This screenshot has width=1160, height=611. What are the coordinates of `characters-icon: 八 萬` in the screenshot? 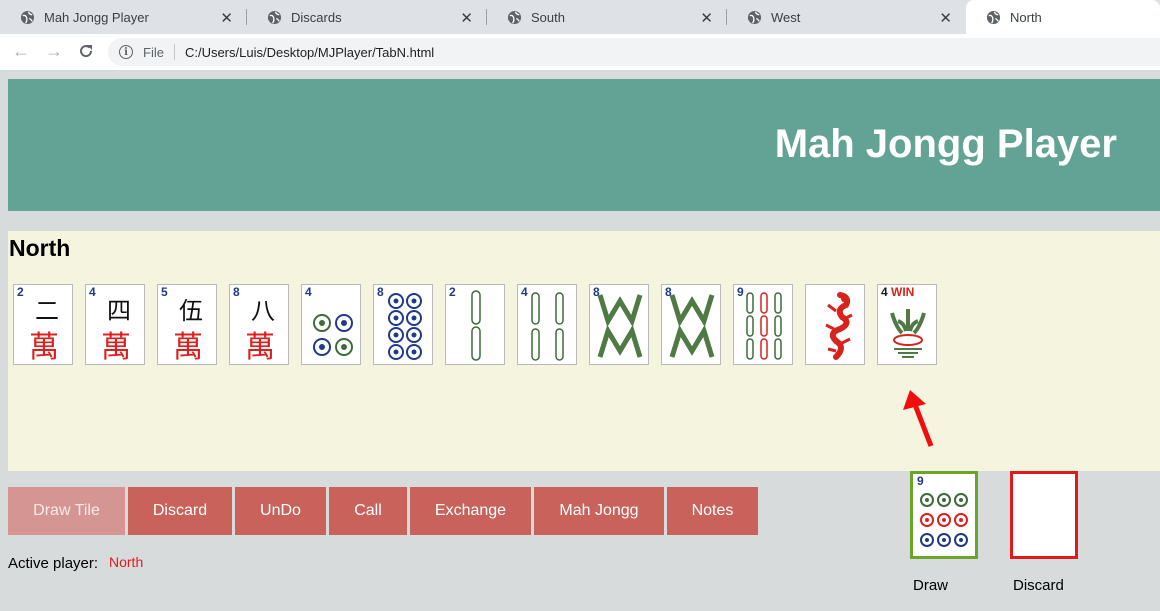 It's located at (260, 331).